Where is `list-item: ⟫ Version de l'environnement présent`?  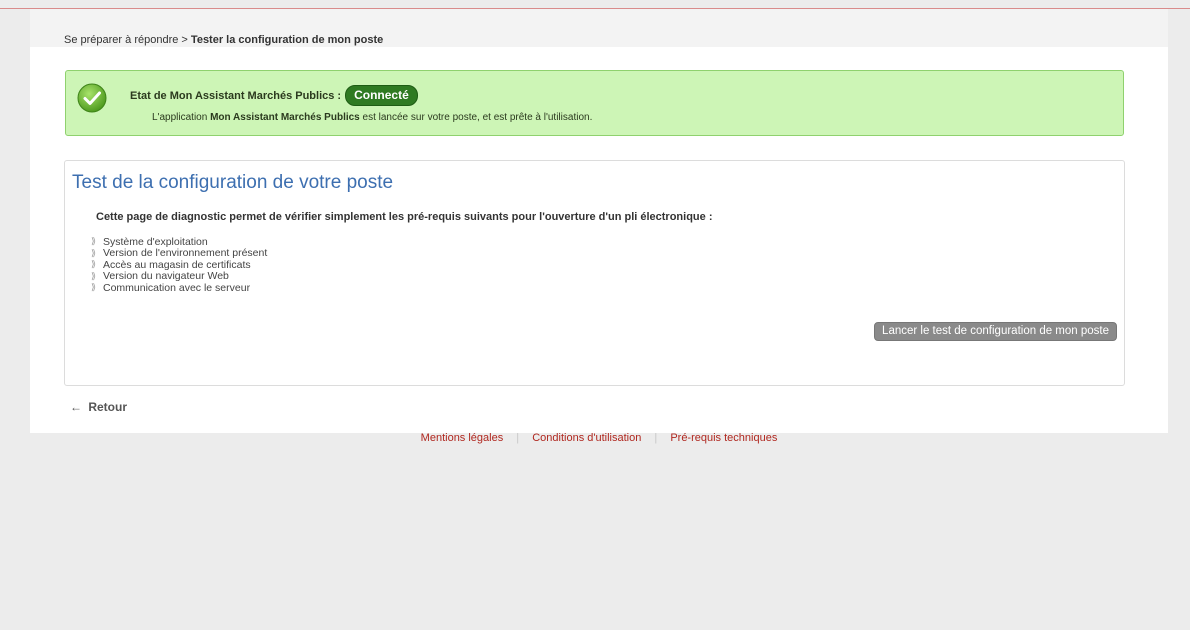
list-item: ⟫ Version de l'environnement présent is located at coordinates (179, 253).